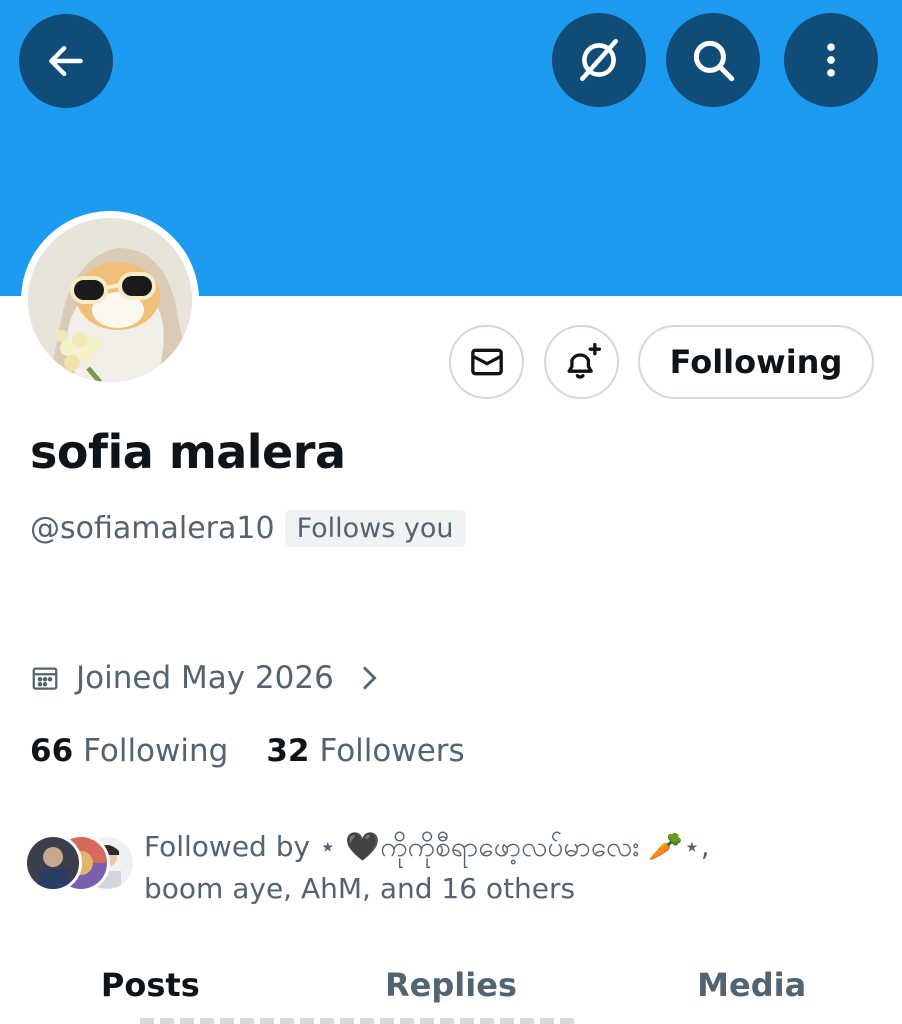  Describe the element at coordinates (247, 751) in the screenshot. I see `follow-stats: 66 Following 32 Followers` at that location.